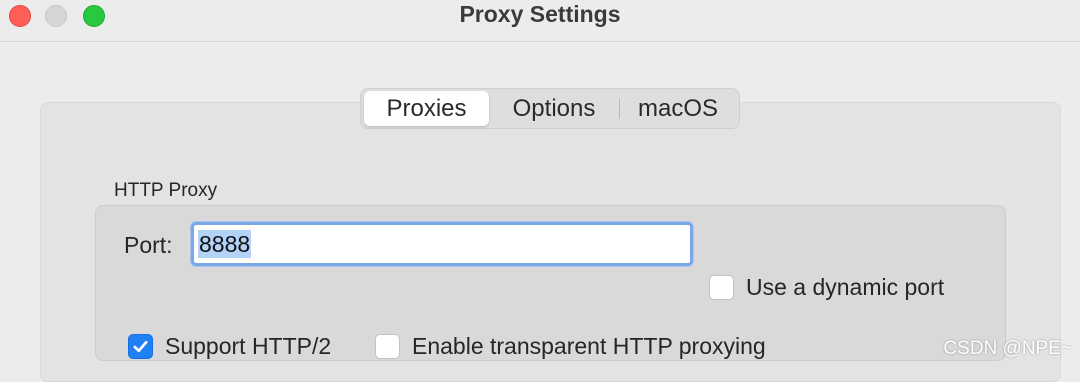  I want to click on tab-bar: Proxies Options macOS, so click(550, 108).